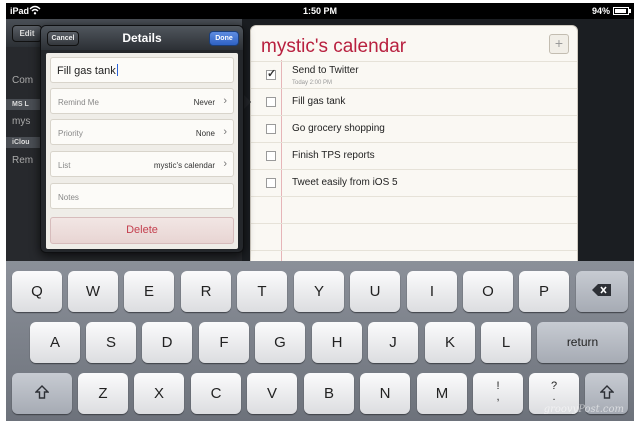 This screenshot has height=427, width=640. I want to click on key-c: C, so click(216, 393).